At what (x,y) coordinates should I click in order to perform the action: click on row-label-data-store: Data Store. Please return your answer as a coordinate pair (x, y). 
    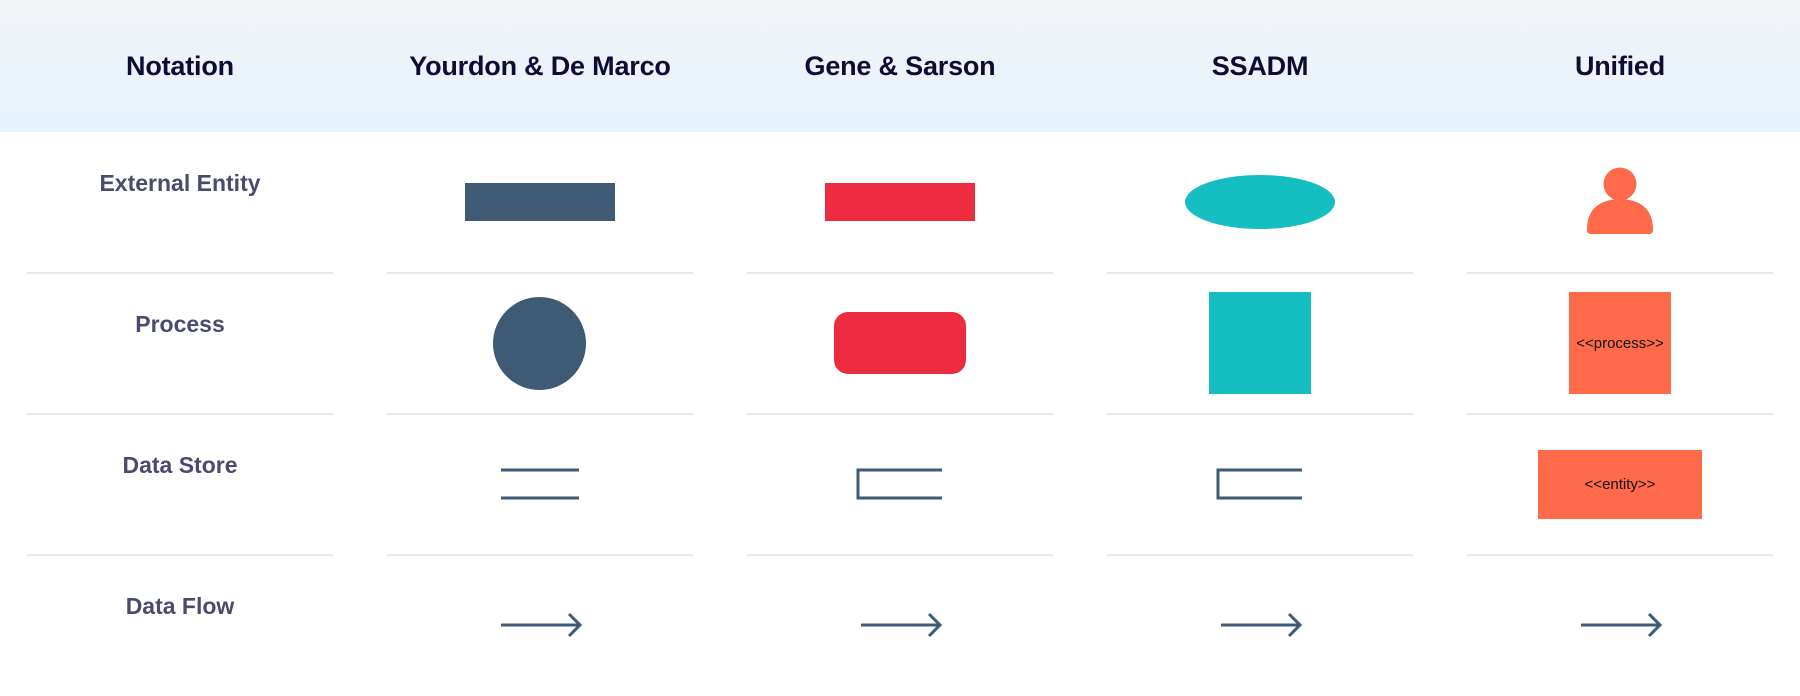
    Looking at the image, I should click on (180, 465).